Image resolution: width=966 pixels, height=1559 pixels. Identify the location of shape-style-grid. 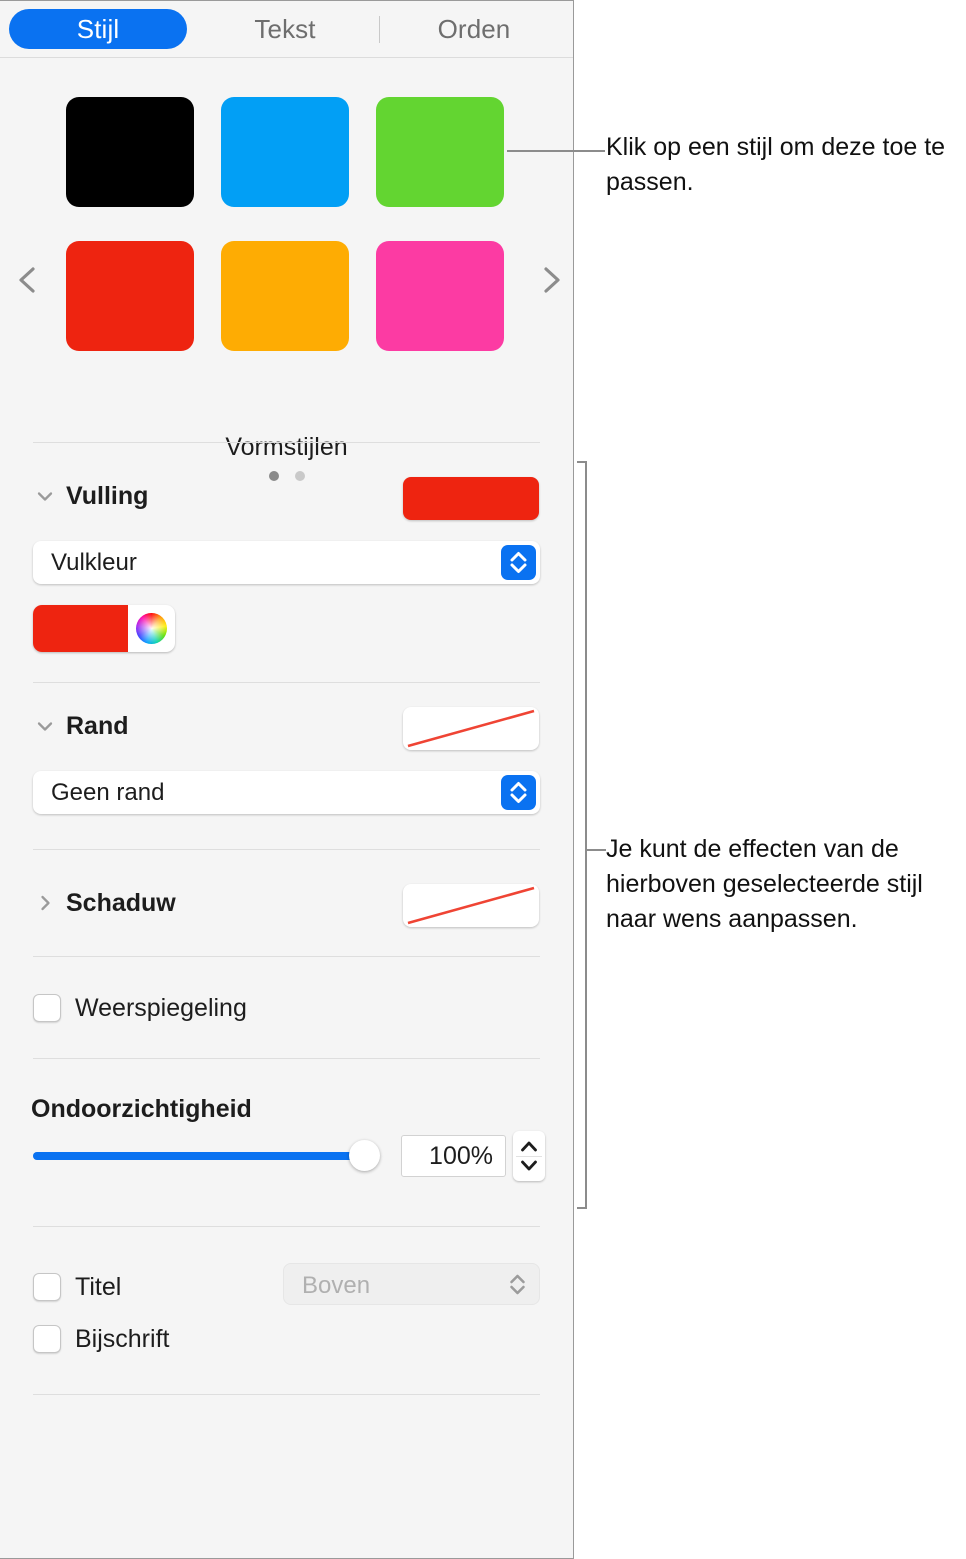
(286, 224).